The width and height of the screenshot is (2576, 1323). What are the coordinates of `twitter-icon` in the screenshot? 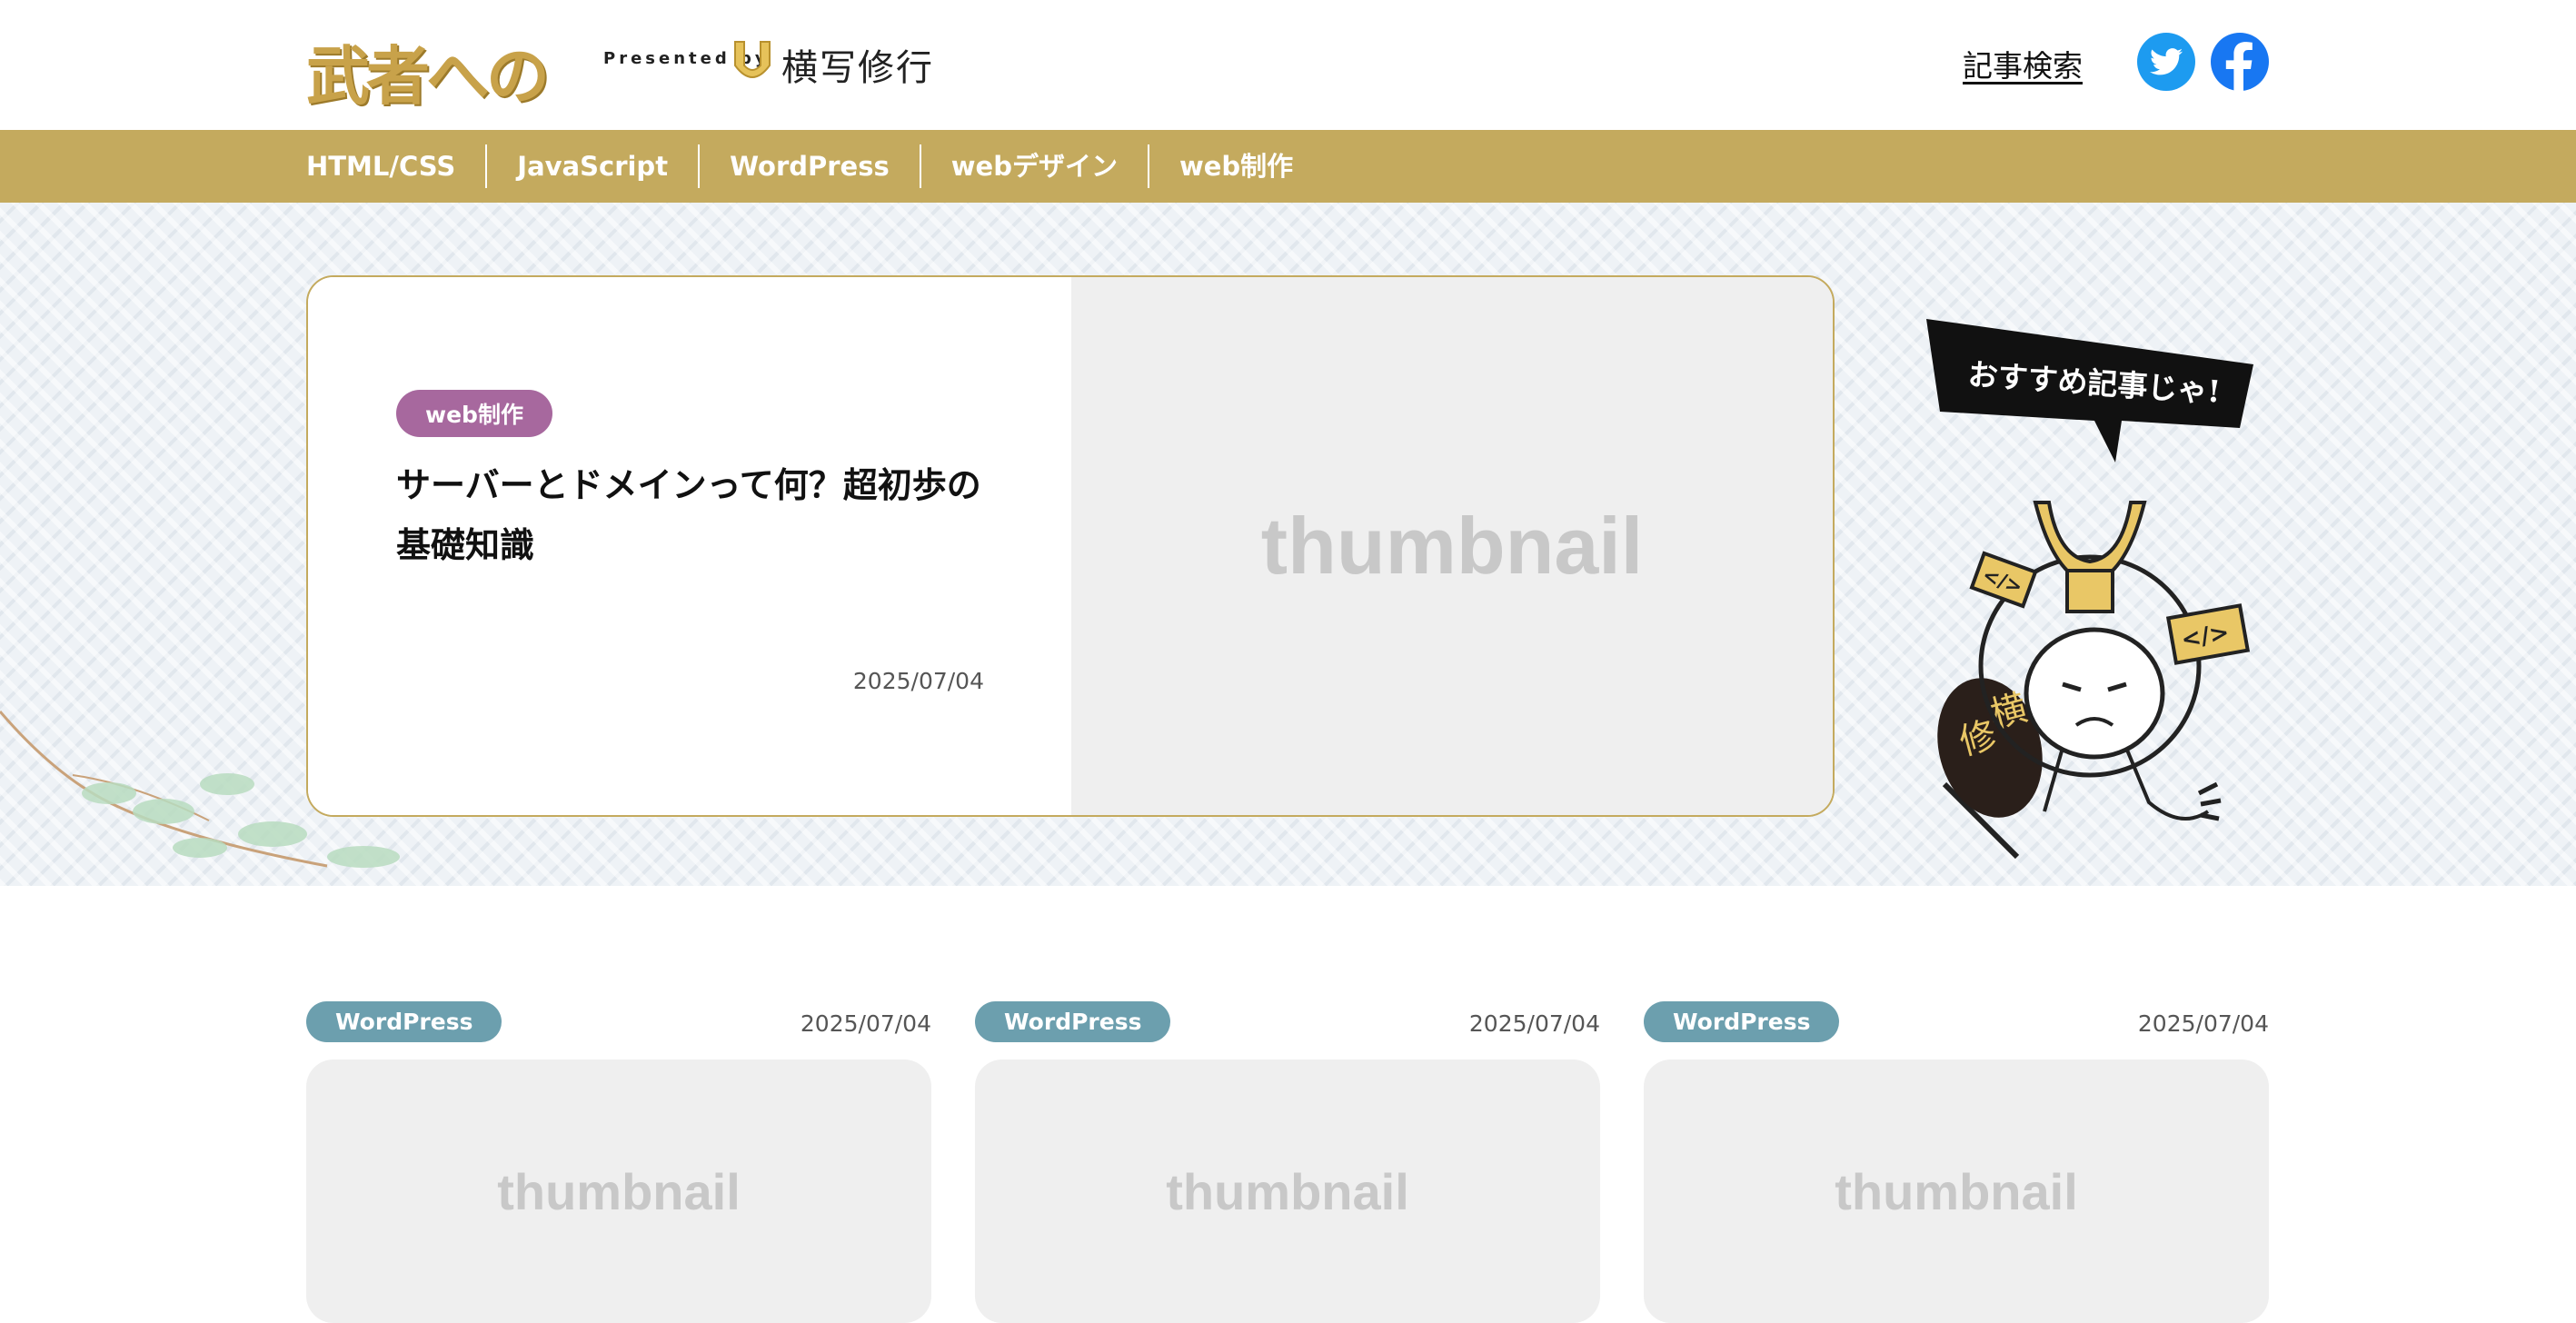 It's located at (2166, 61).